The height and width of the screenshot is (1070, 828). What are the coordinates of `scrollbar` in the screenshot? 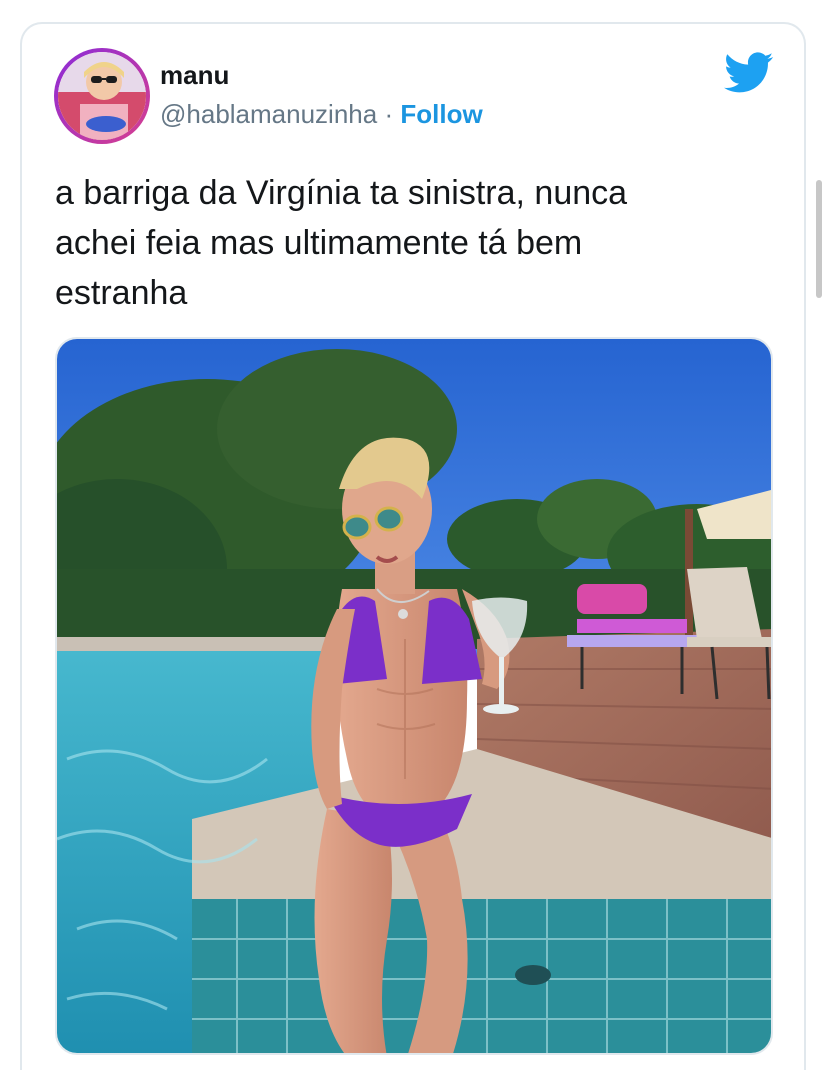 It's located at (819, 239).